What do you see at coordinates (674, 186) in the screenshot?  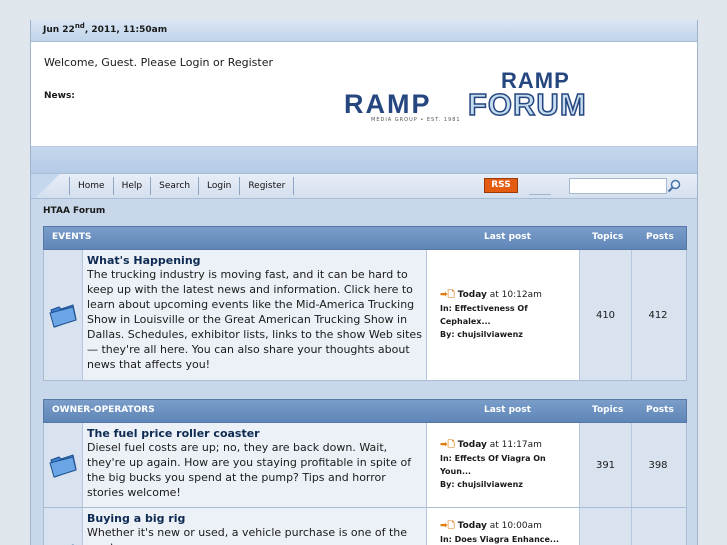 I see `search-icon` at bounding box center [674, 186].